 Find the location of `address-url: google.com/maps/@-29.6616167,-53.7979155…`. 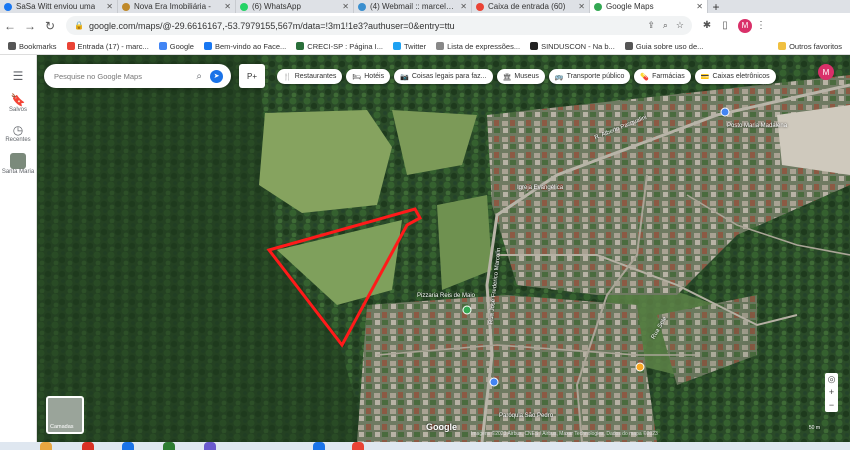

address-url: google.com/maps/@-29.6616167,-53.7979155… is located at coordinates (364, 26).